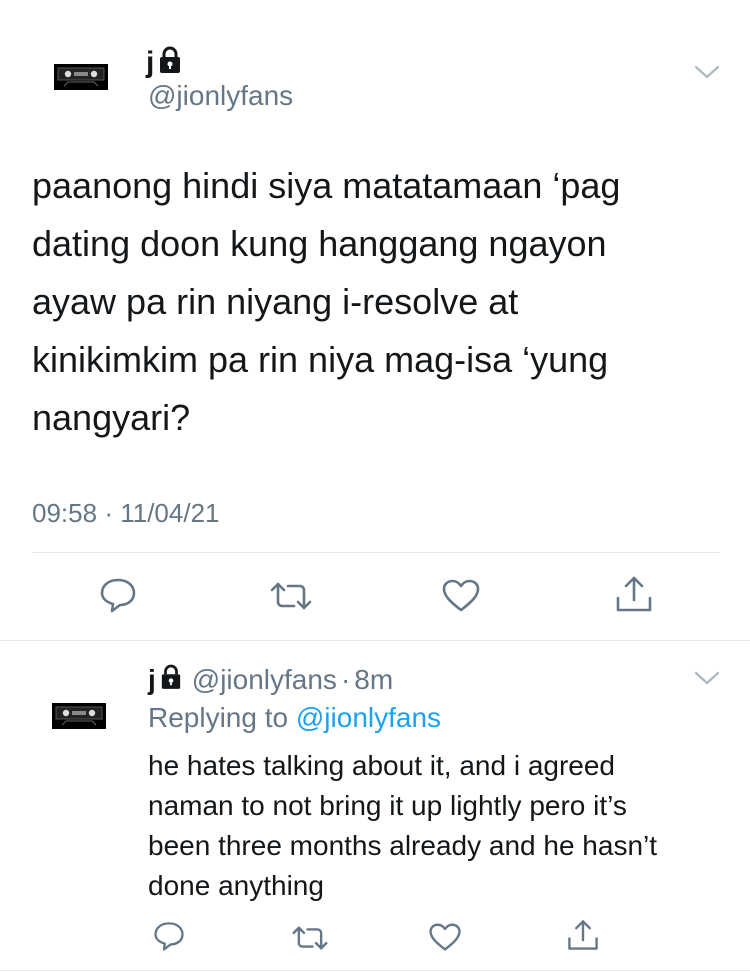 This screenshot has width=750, height=973. Describe the element at coordinates (368, 717) in the screenshot. I see `replying-mention-link: @jionlyfans` at that location.